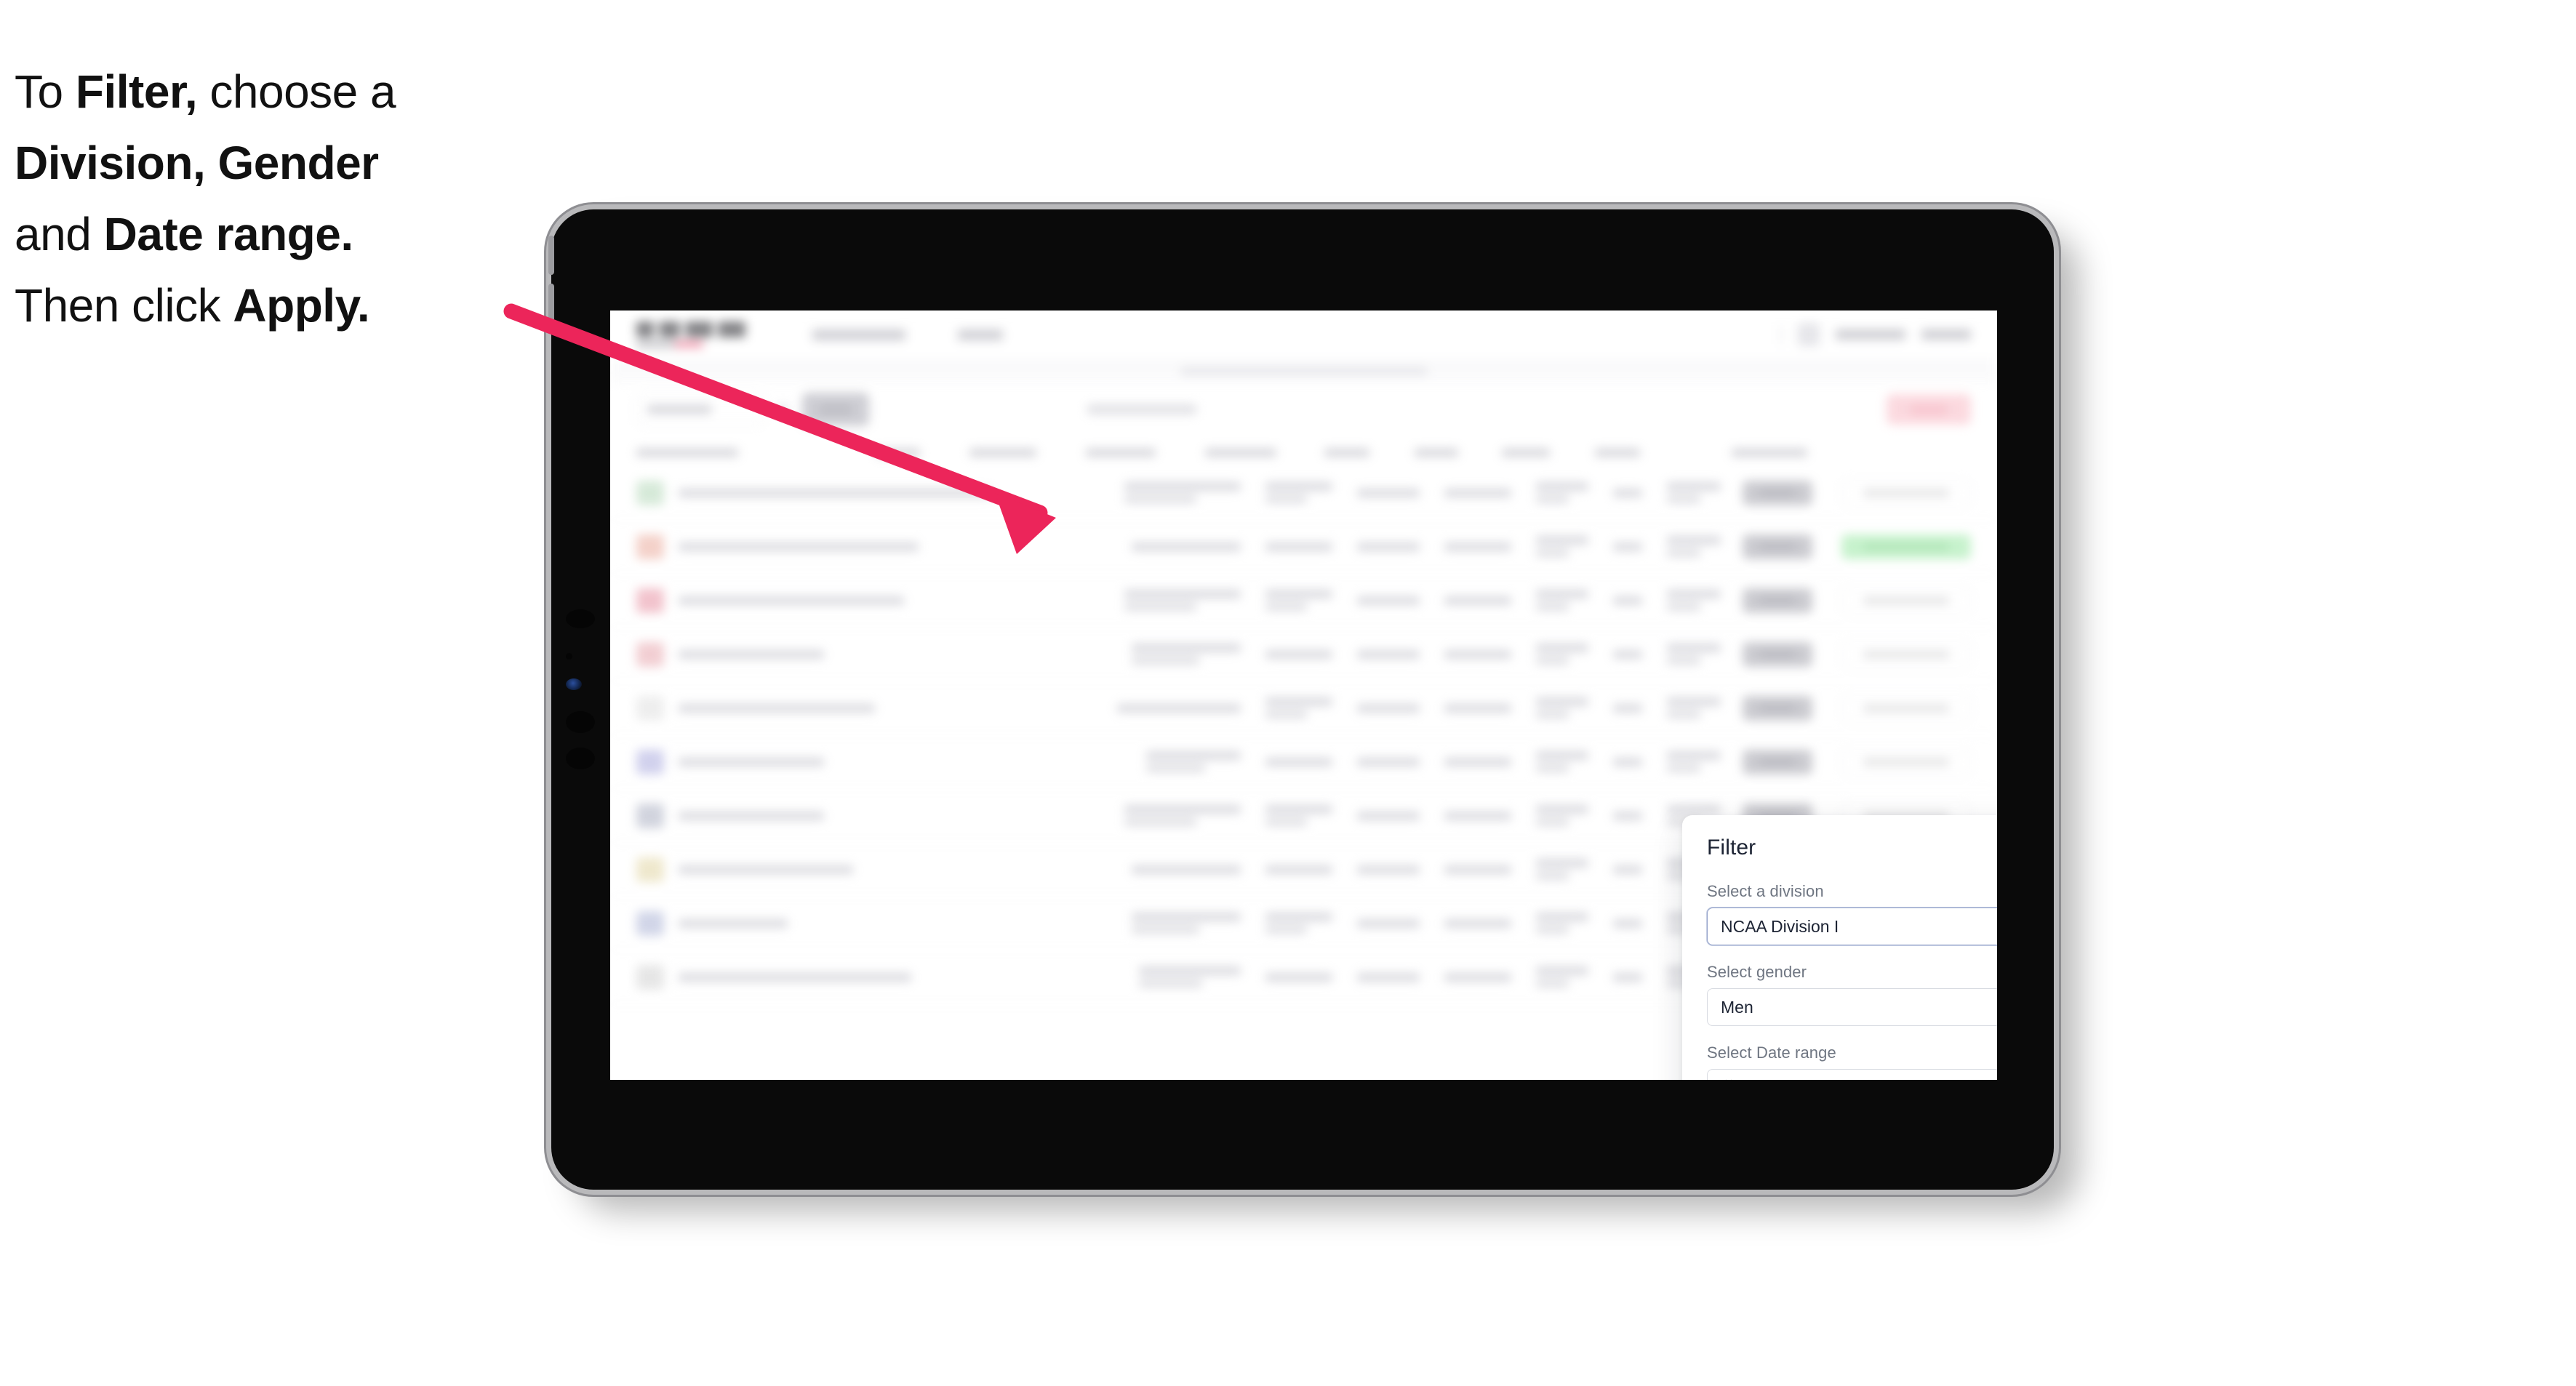  What do you see at coordinates (301, 305) in the screenshot?
I see `instruction-l4-bold: Apply.` at bounding box center [301, 305].